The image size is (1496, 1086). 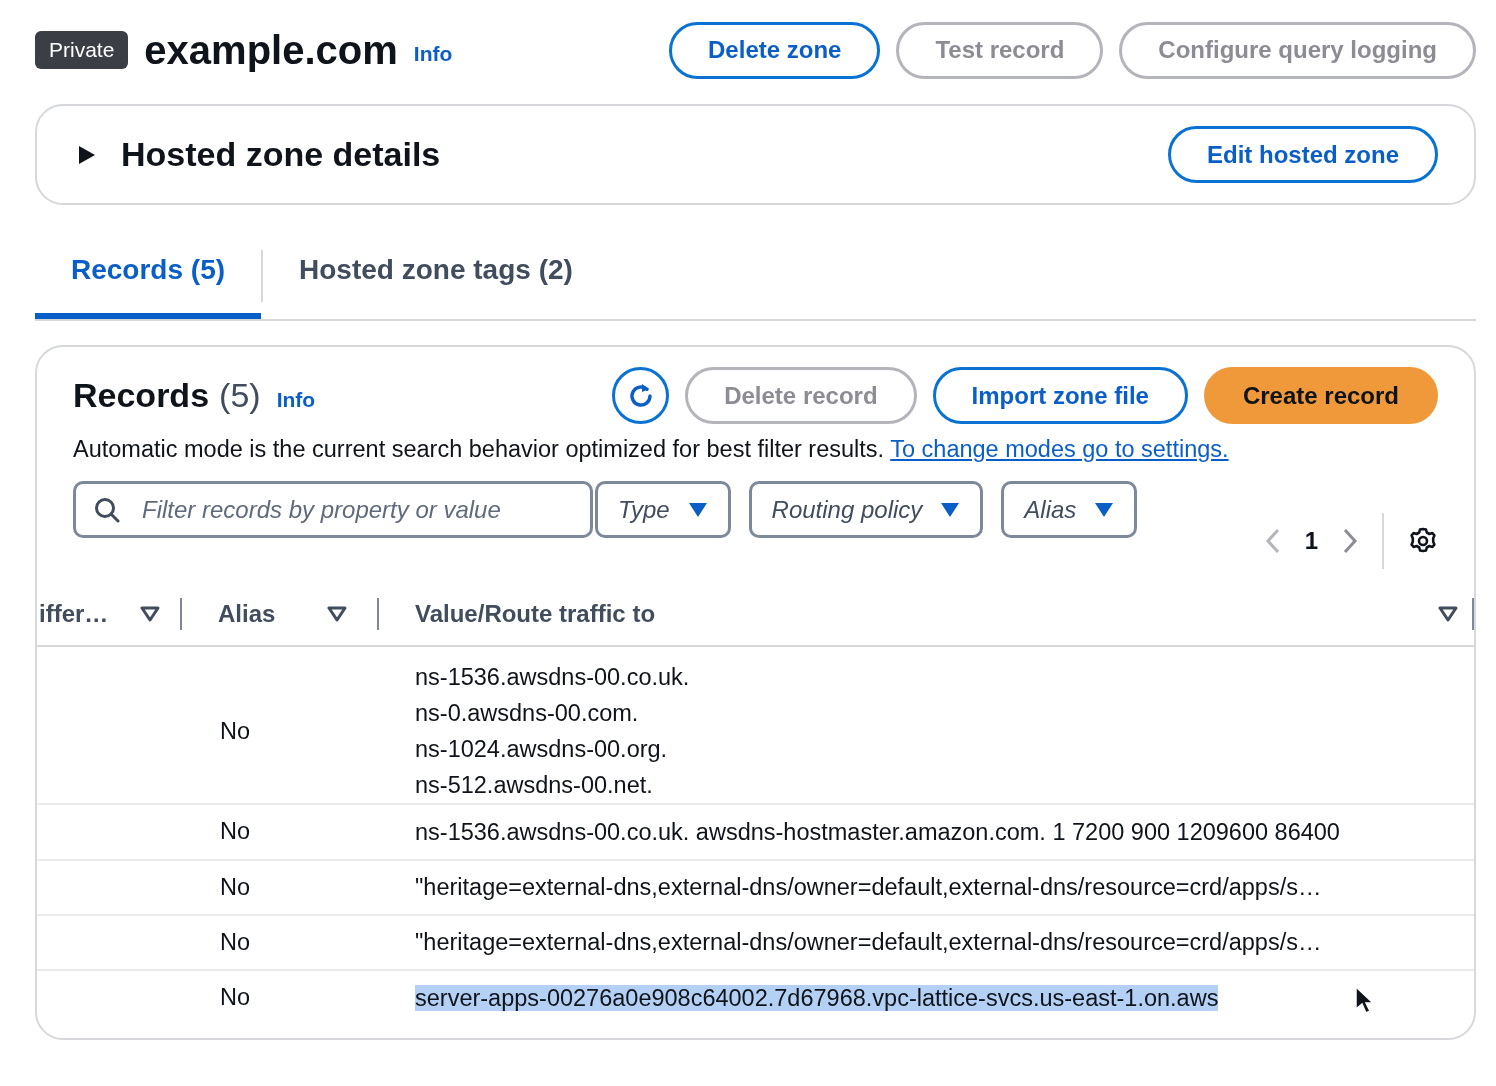 What do you see at coordinates (272, 614) in the screenshot?
I see `column-header: Alias` at bounding box center [272, 614].